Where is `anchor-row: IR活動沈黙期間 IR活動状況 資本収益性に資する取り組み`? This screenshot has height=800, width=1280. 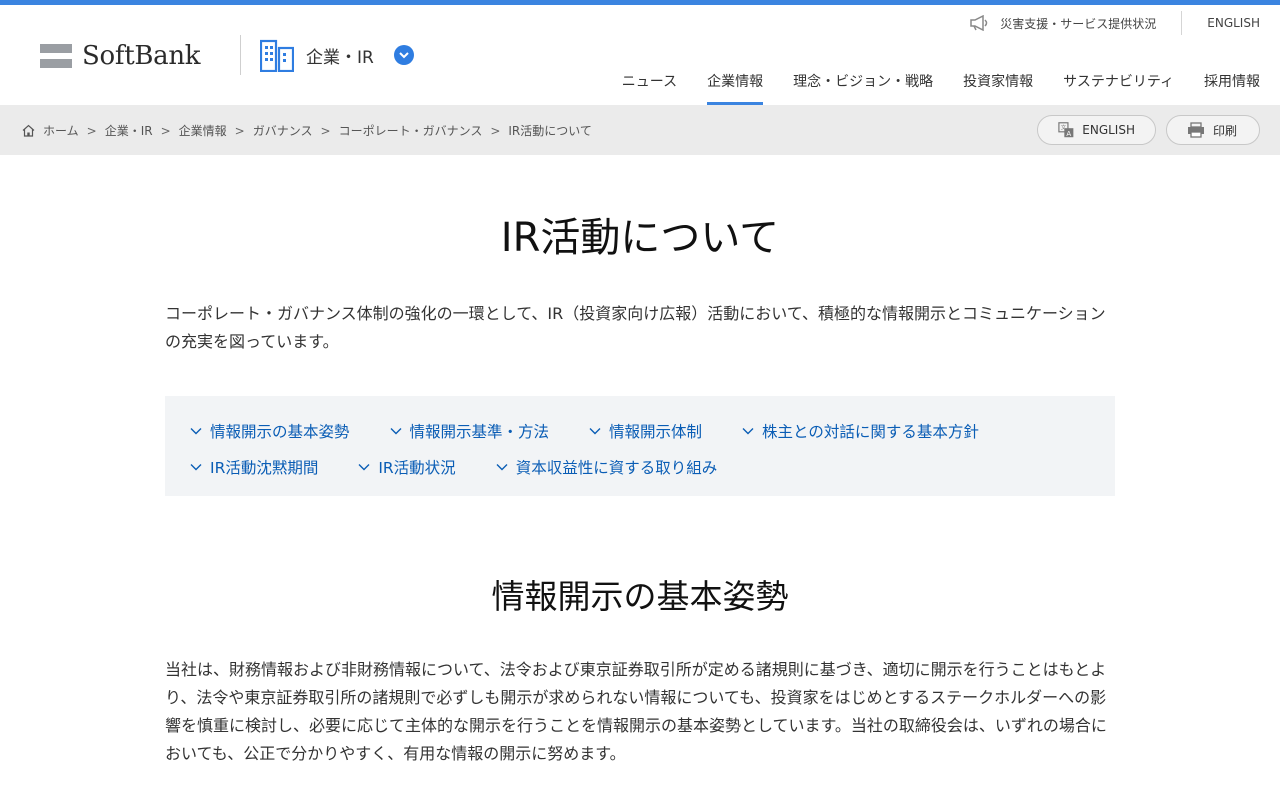 anchor-row: IR活動沈黙期間 IR活動状況 資本収益性に資する取り組み is located at coordinates (640, 467).